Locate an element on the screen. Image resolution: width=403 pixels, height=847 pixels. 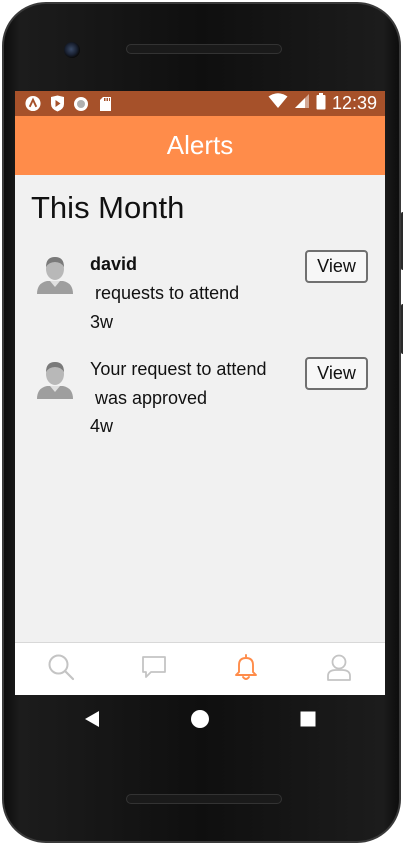
sd-card-icon is located at coordinates (105, 104).